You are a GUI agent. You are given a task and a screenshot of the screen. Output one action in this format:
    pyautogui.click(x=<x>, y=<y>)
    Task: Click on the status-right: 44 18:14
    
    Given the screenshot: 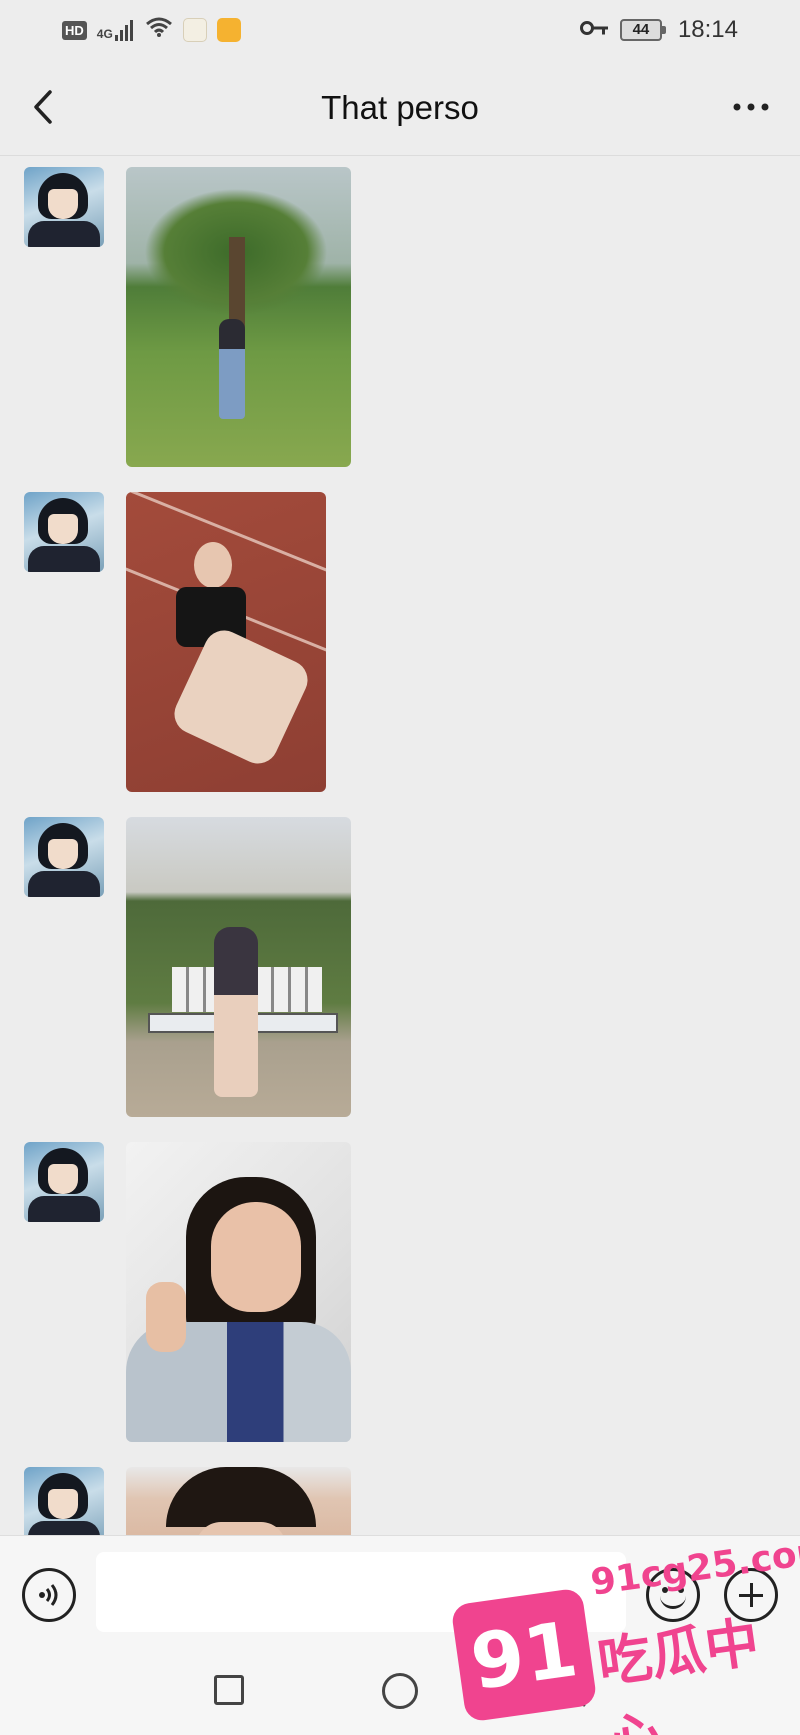 What is the action you would take?
    pyautogui.click(x=658, y=30)
    